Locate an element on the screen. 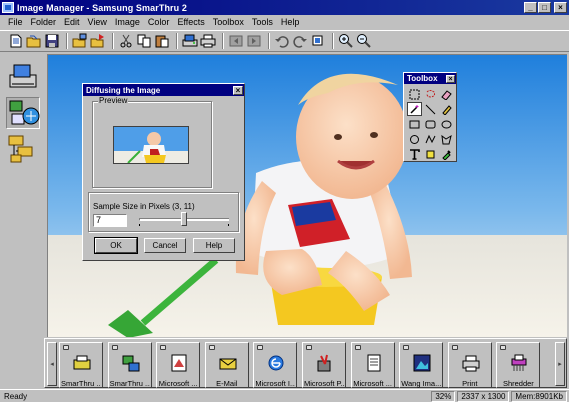  printer-icon is located at coordinates (471, 363).